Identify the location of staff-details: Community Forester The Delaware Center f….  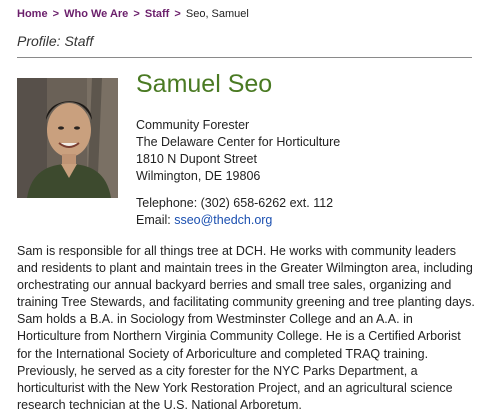
(238, 151).